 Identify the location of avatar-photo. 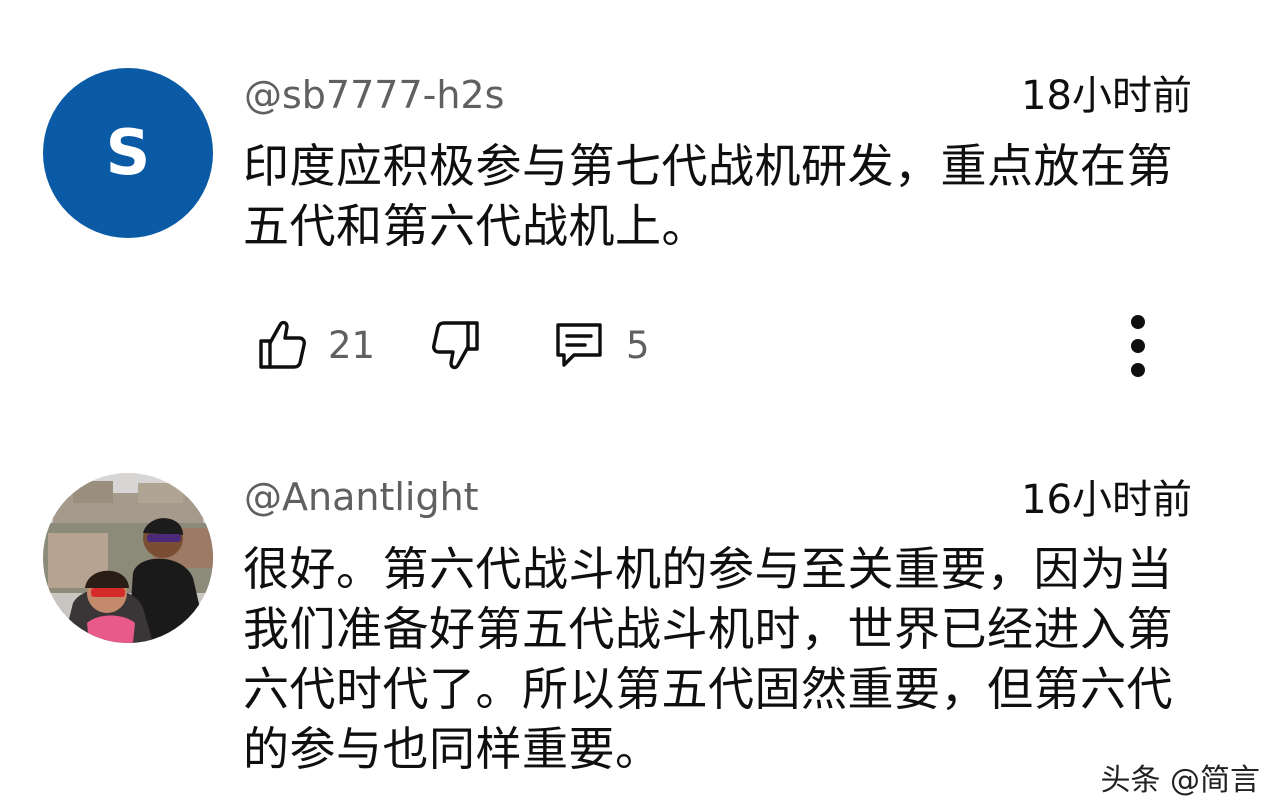
(128, 558).